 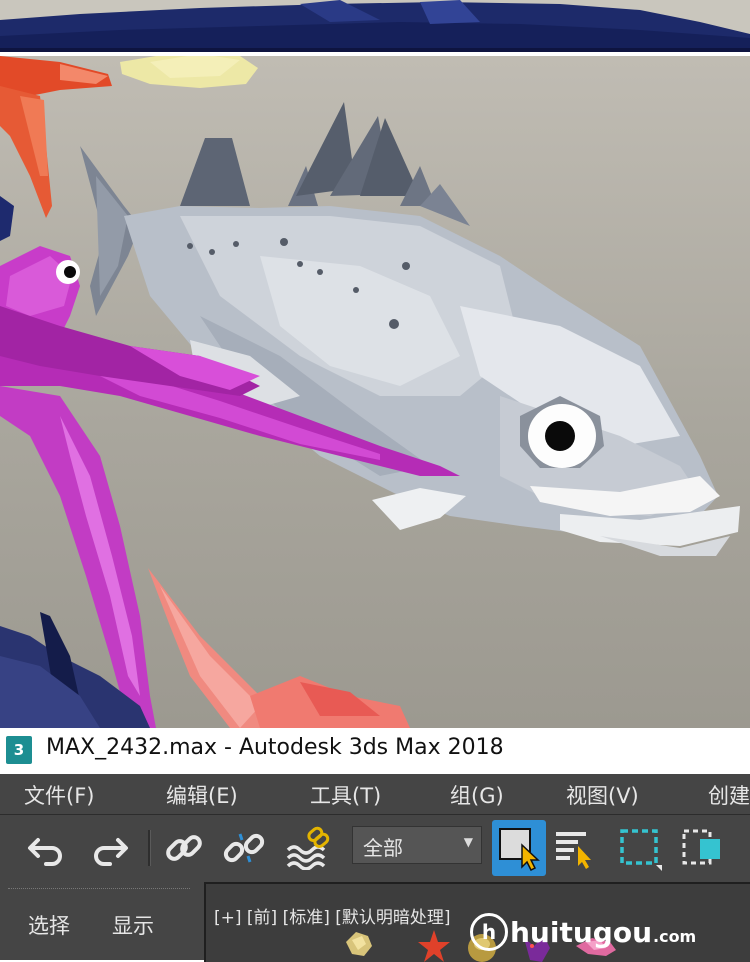 I want to click on link-button, so click(x=184, y=848).